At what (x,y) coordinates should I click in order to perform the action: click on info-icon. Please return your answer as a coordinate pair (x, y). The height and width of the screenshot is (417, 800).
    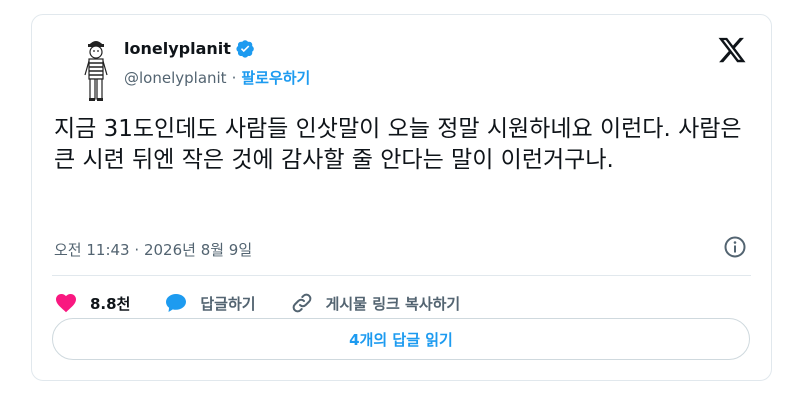
    Looking at the image, I should click on (735, 247).